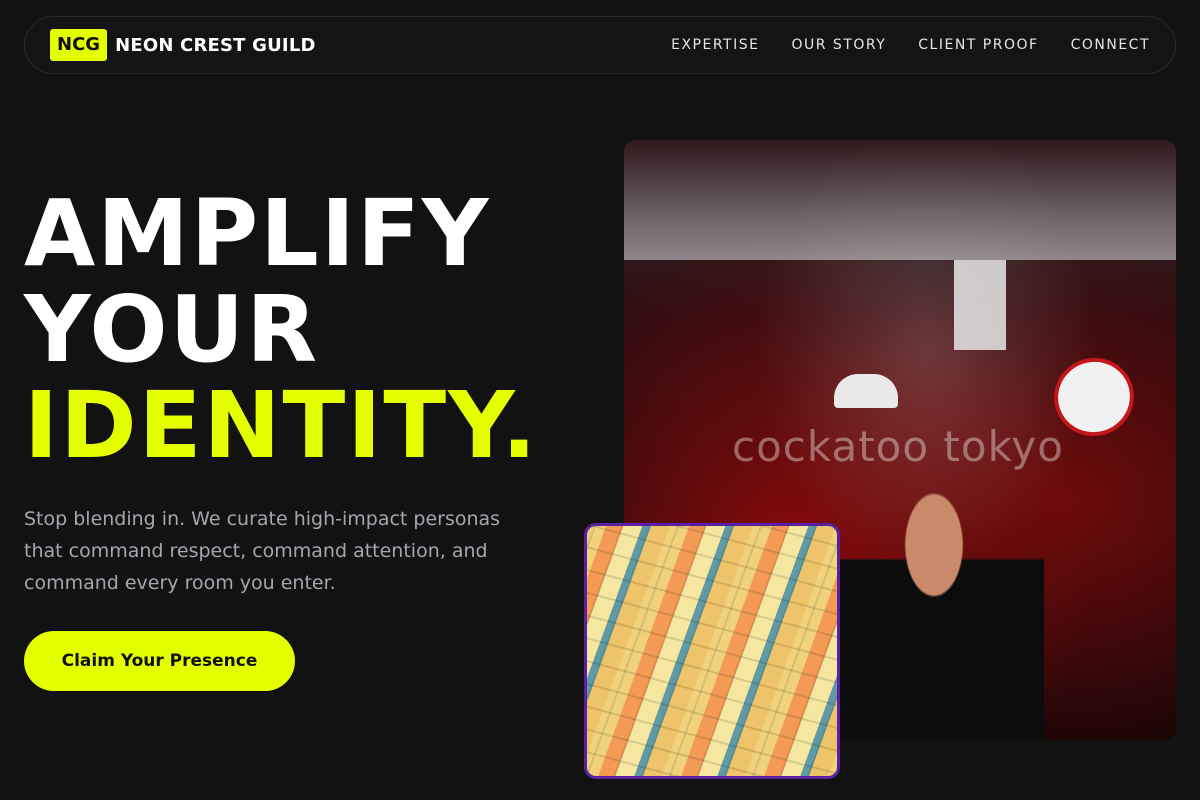 The width and height of the screenshot is (1200, 800). I want to click on nav-link-our-story: OUR STORY, so click(838, 45).